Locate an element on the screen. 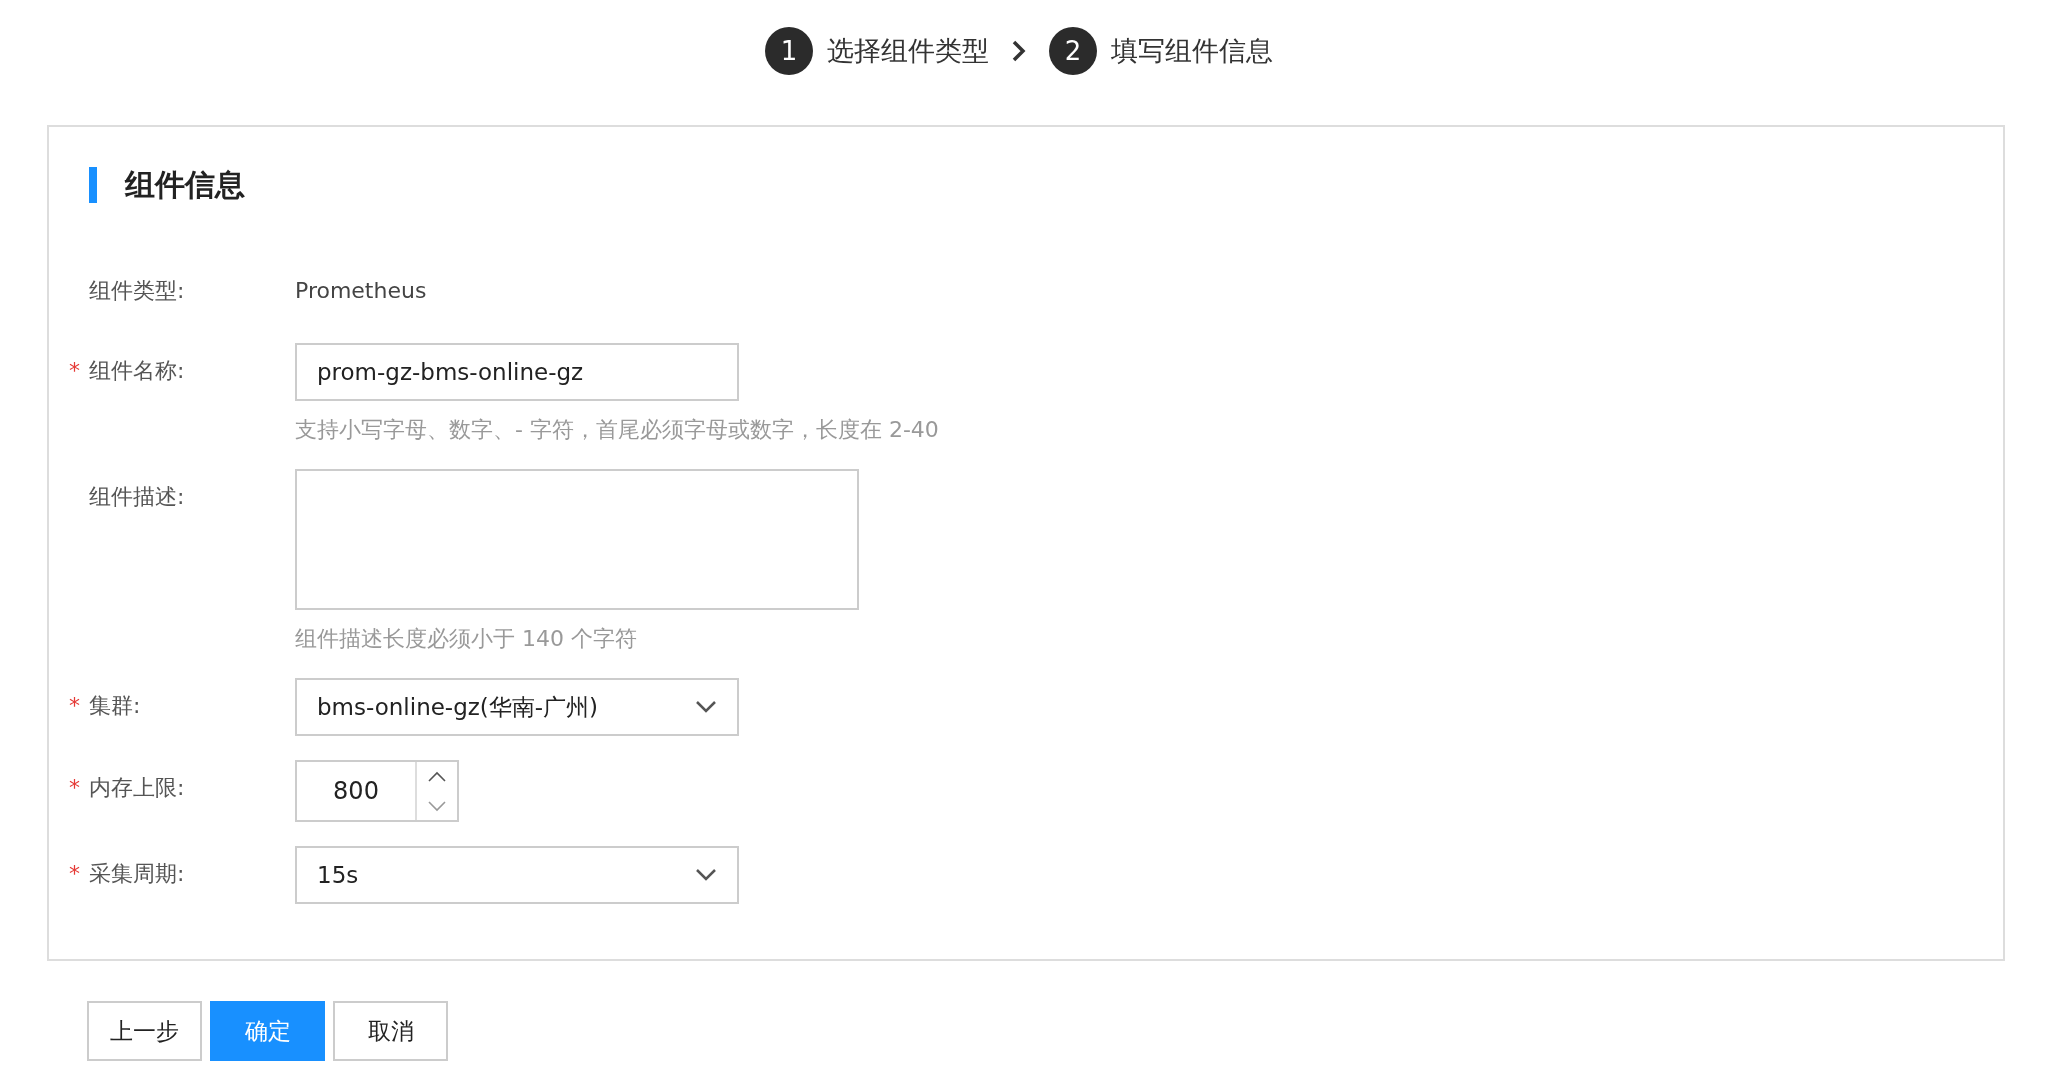 This screenshot has width=2048, height=1086. step-number: 1 is located at coordinates (789, 51).